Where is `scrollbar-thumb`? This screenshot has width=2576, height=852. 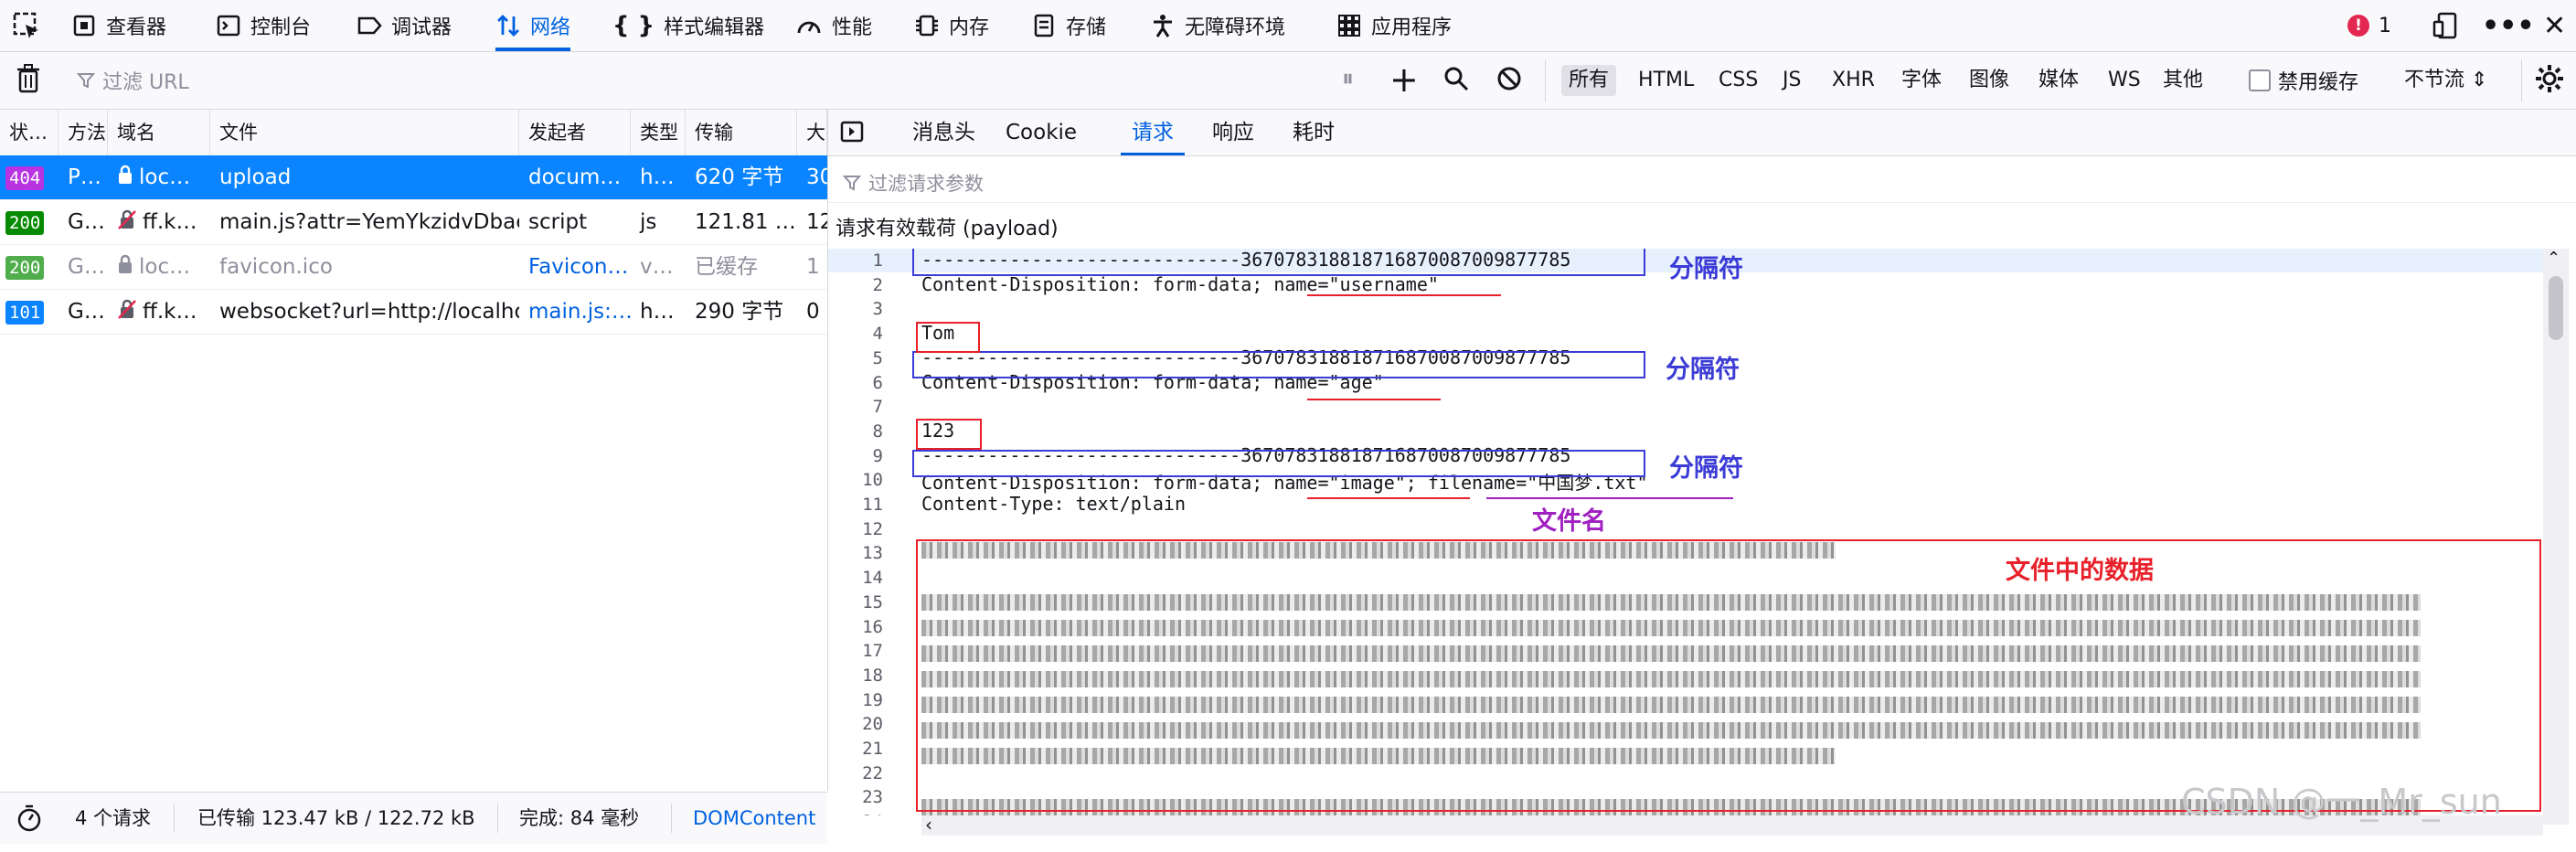
scrollbar-thumb is located at coordinates (2556, 308).